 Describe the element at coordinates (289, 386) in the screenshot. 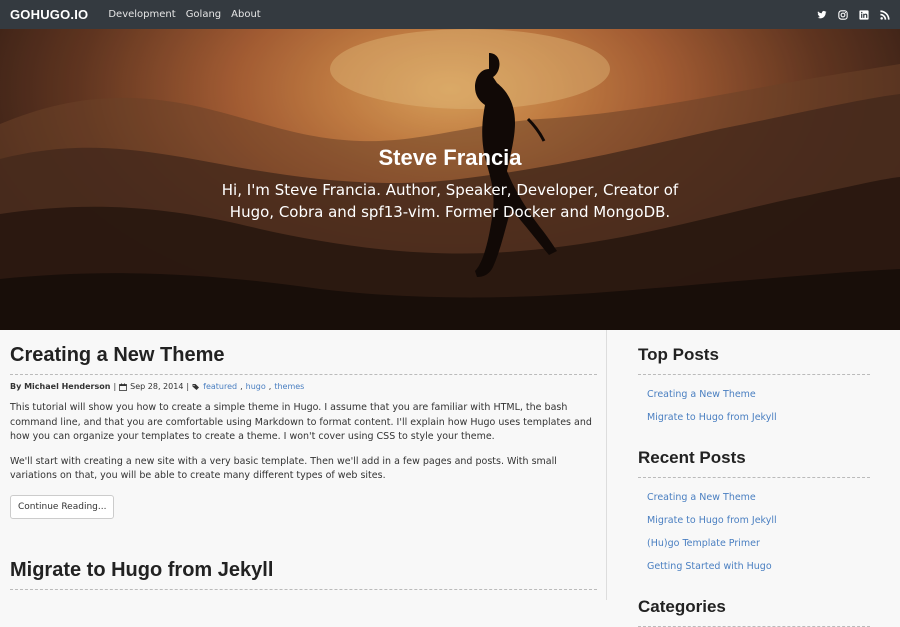

I see `tag-link: themes` at that location.